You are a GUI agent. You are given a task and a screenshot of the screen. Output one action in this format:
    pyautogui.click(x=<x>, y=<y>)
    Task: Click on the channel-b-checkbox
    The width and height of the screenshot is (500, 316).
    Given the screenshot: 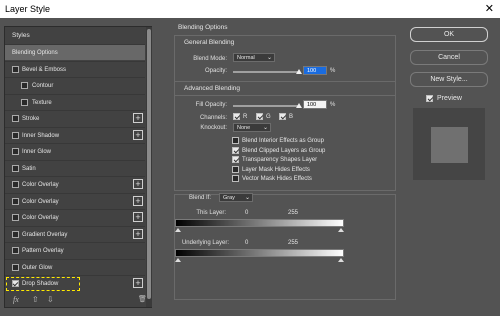 What is the action you would take?
    pyautogui.click(x=282, y=116)
    